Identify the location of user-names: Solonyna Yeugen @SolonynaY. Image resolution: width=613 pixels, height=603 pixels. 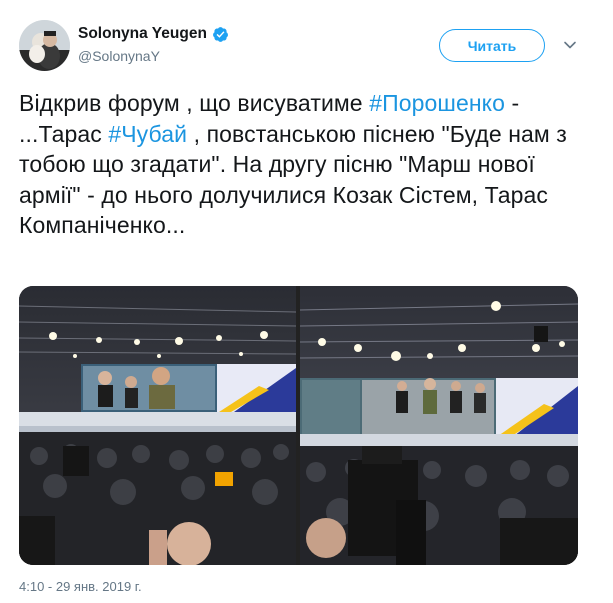
(153, 44).